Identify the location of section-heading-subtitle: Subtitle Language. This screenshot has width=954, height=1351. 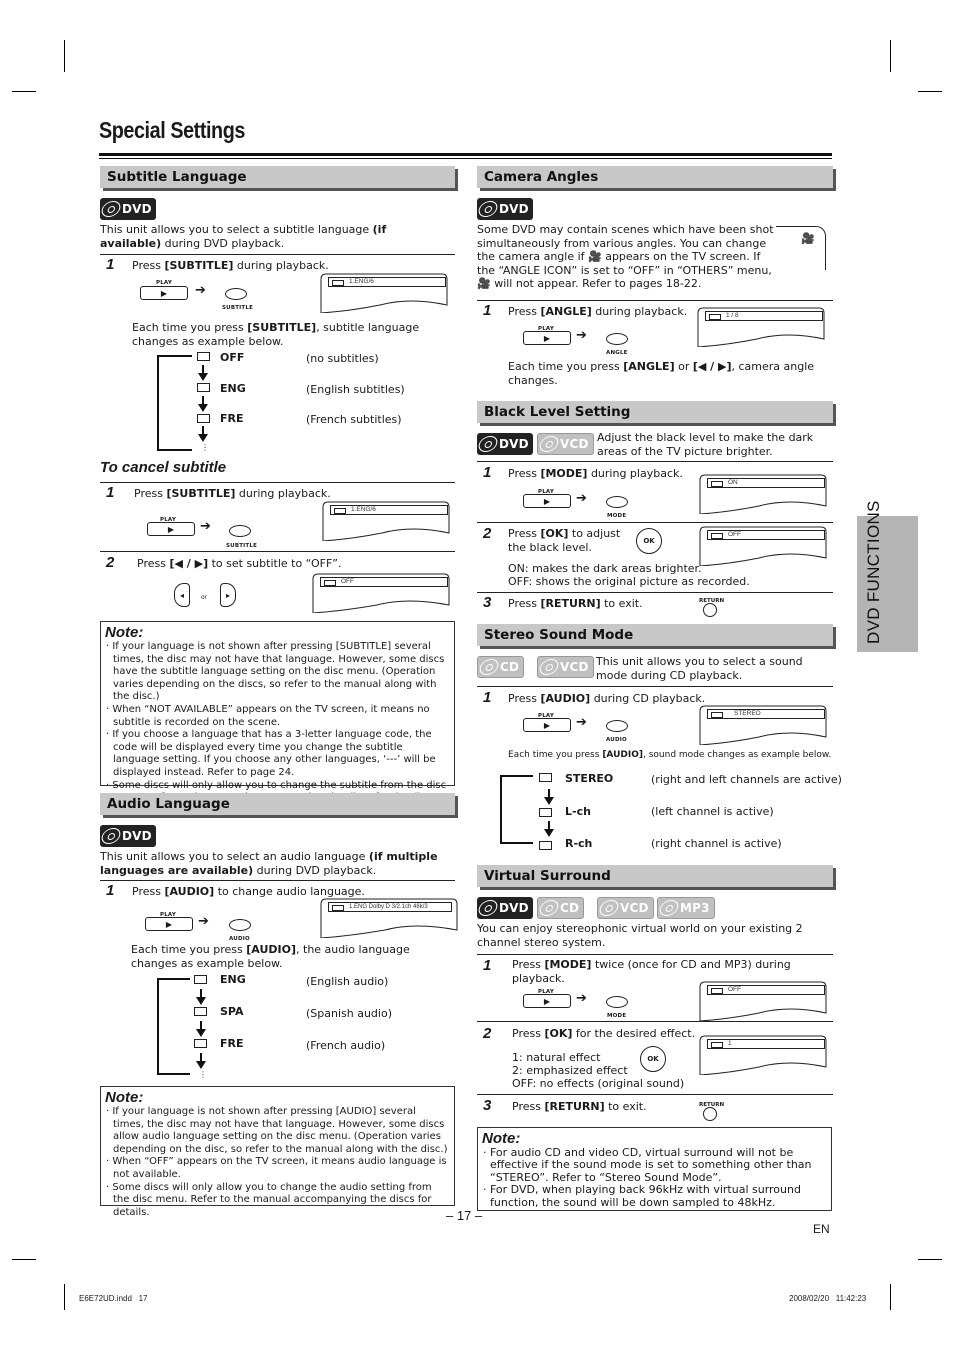
(277, 177).